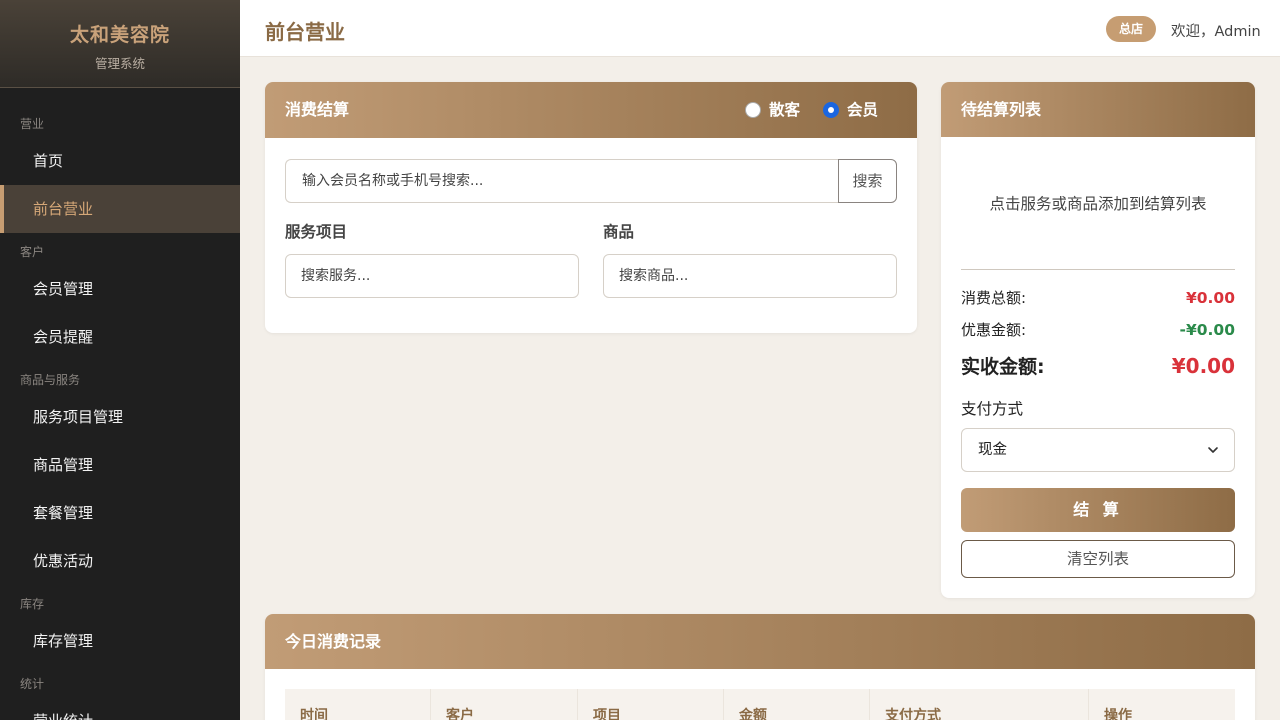 Image resolution: width=1280 pixels, height=720 pixels. Describe the element at coordinates (867, 181) in the screenshot. I see `member-search-button: 搜索` at that location.